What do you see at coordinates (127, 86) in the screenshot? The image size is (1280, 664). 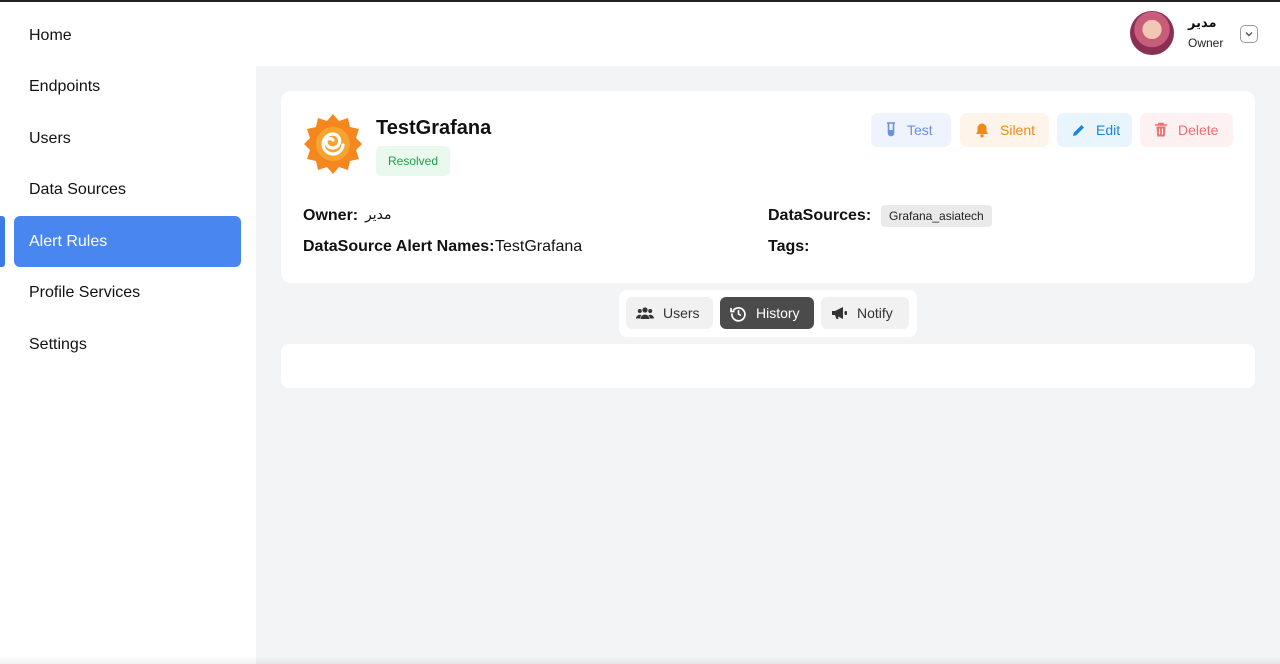 I see `sidebar-item-endpoints: Endpoints` at bounding box center [127, 86].